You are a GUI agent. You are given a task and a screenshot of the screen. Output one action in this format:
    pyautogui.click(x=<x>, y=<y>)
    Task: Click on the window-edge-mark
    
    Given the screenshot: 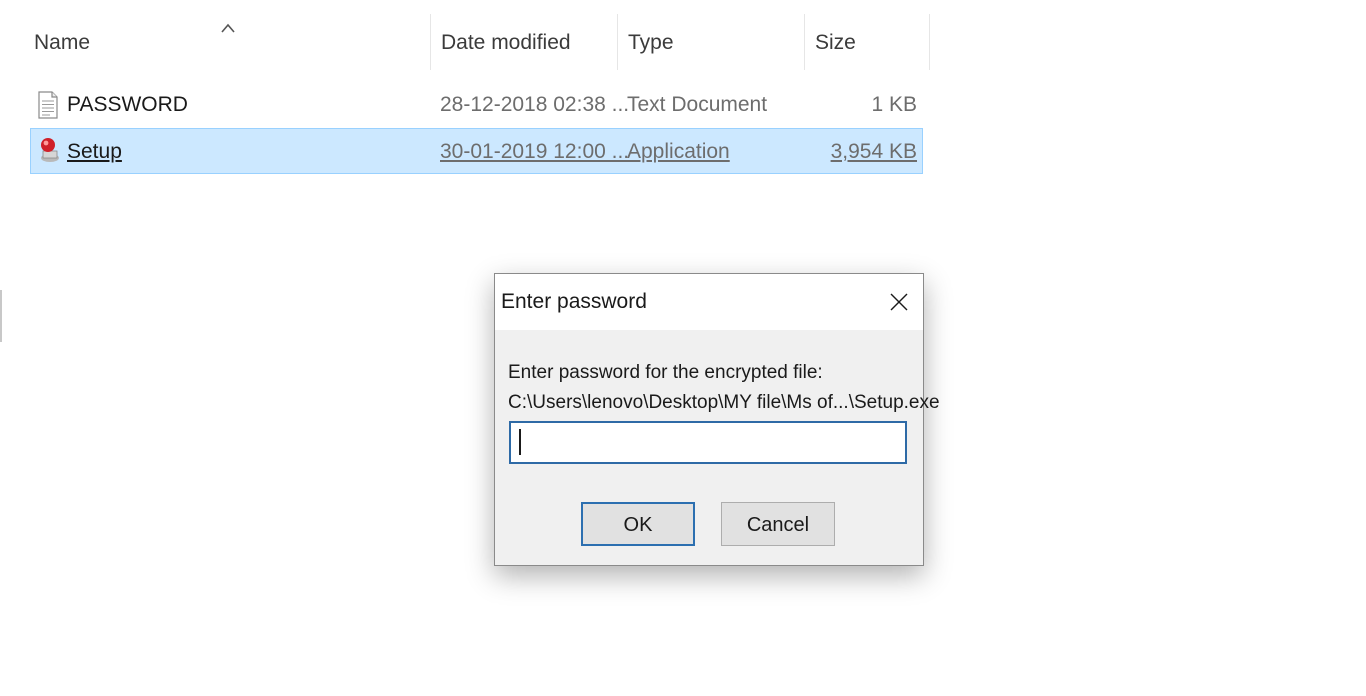 What is the action you would take?
    pyautogui.click(x=1, y=316)
    